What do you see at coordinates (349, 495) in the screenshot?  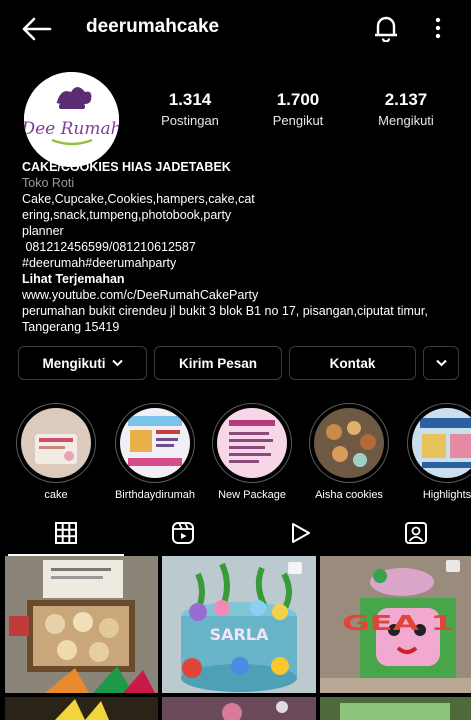 I see `highlight-label: Aisha cookies` at bounding box center [349, 495].